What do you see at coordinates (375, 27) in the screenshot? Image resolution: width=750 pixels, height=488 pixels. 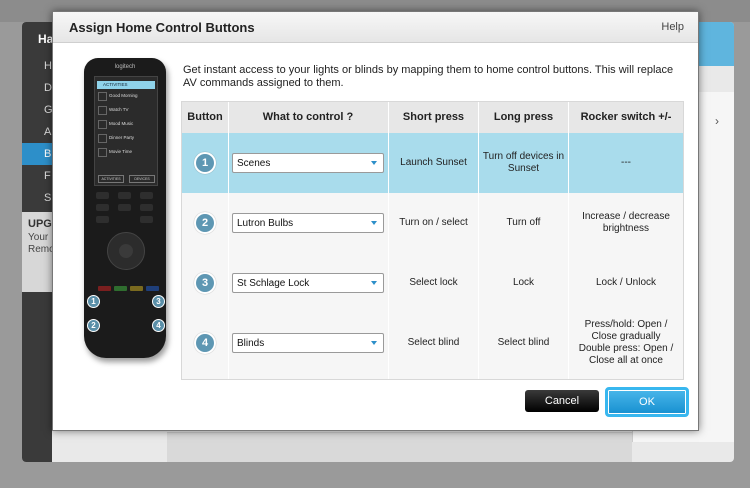 I see `dialog-header: Assign Home Control Buttons Help` at bounding box center [375, 27].